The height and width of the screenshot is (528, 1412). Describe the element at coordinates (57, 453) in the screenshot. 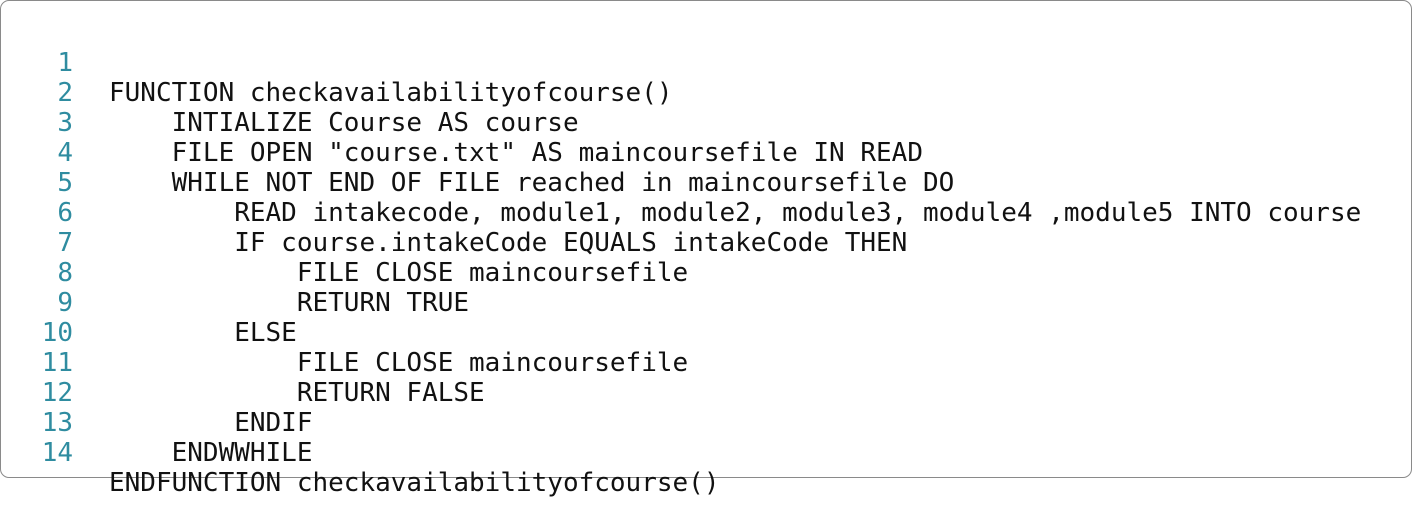

I see `line-number: 14` at that location.